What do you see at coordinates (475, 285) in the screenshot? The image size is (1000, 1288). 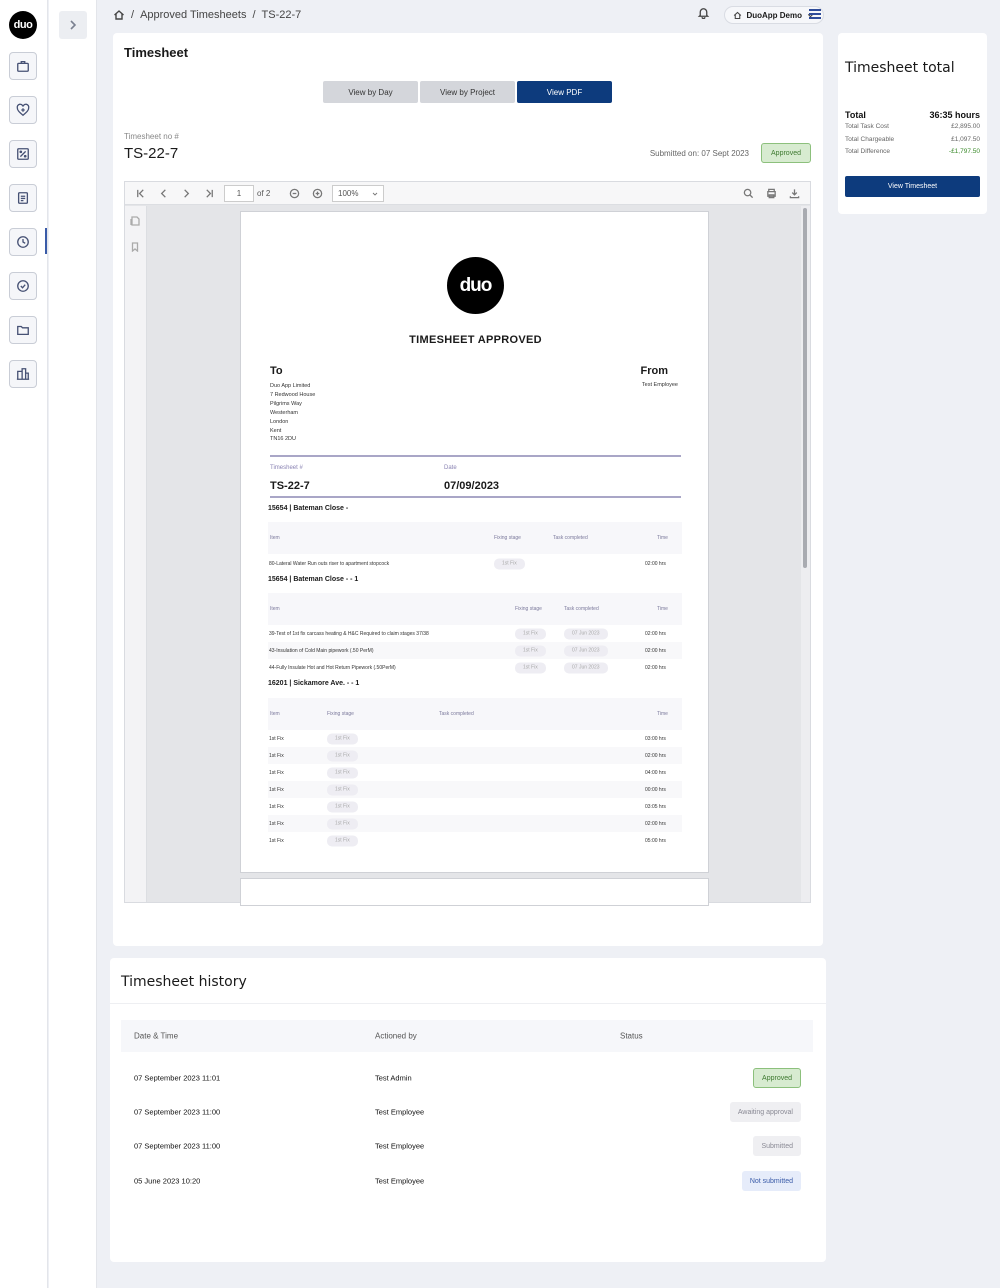 I see `document-logo: duo` at bounding box center [475, 285].